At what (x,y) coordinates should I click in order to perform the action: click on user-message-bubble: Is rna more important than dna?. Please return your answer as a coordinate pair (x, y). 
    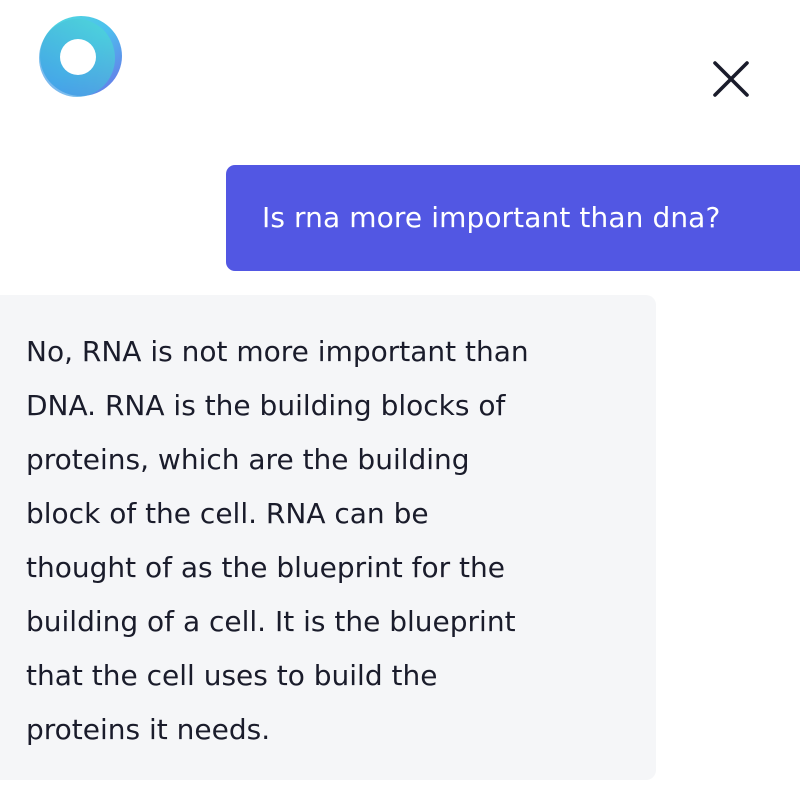
    Looking at the image, I should click on (513, 218).